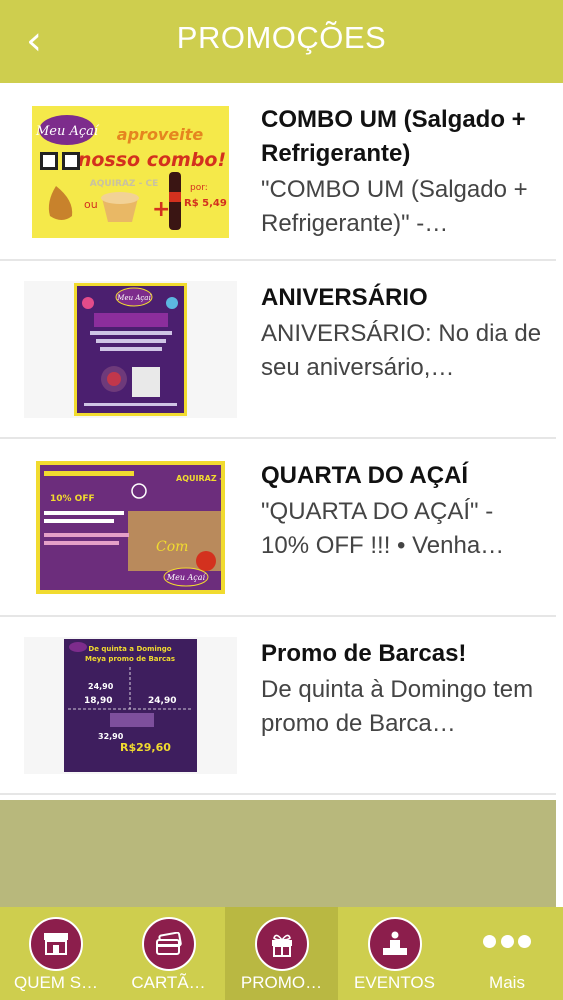  I want to click on svg-text: 10% OFF, so click(72, 499).